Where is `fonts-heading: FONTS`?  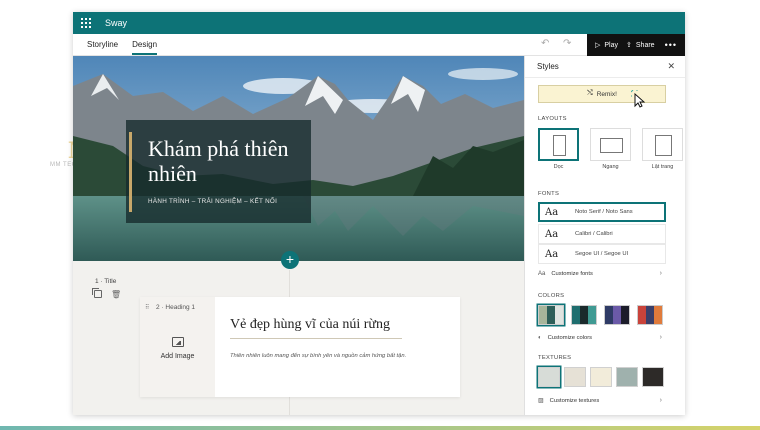
fonts-heading: FONTS is located at coordinates (549, 194).